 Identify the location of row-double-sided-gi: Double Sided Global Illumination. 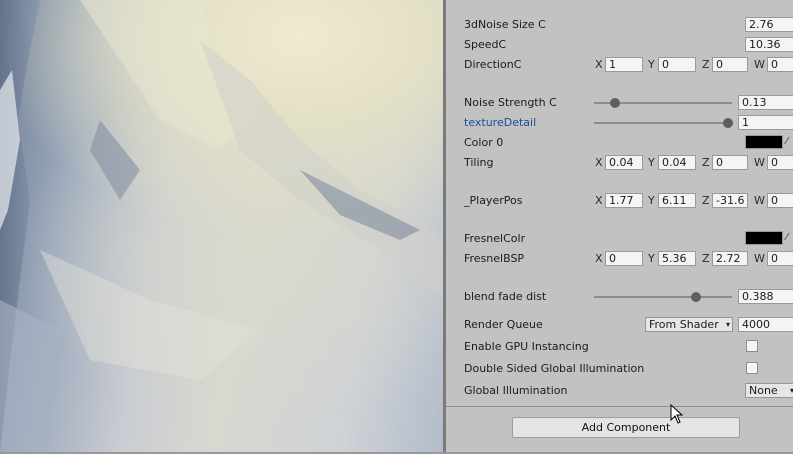
(619, 369).